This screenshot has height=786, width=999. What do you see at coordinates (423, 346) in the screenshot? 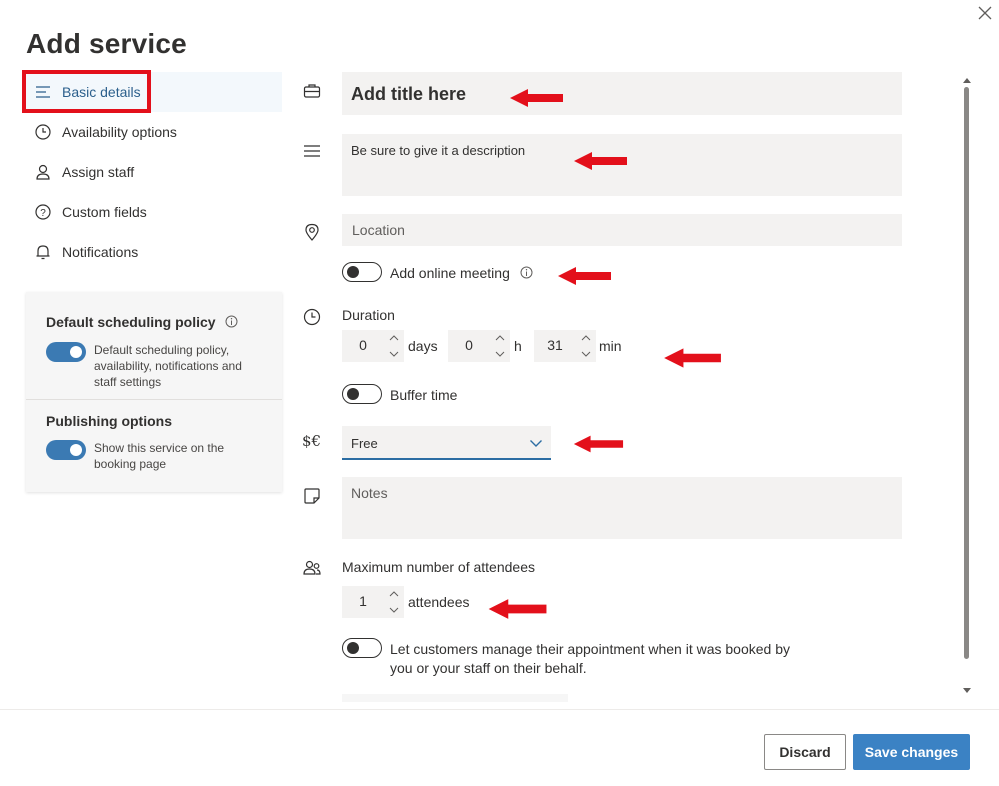
I see `days-unit: days` at bounding box center [423, 346].